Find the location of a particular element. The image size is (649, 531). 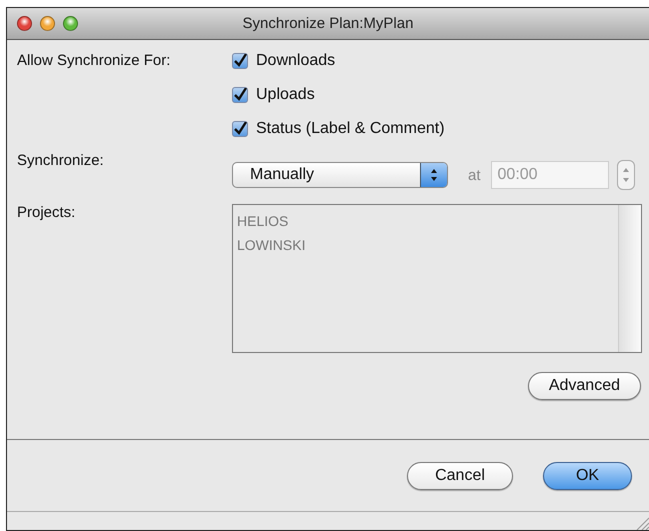

checkbox-label: Downloads is located at coordinates (296, 61).